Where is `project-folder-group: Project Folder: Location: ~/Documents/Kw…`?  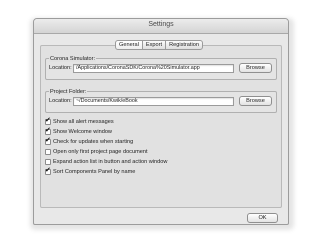 project-folder-group: Project Folder: Location: ~/Documents/Kw… is located at coordinates (161, 101).